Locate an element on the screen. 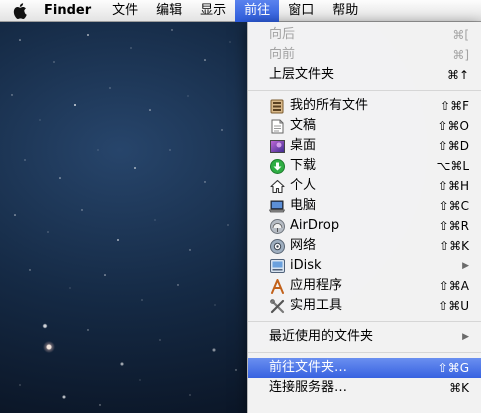 The width and height of the screenshot is (481, 413). menu-item-home: 个人 ⇧⌘H is located at coordinates (364, 186).